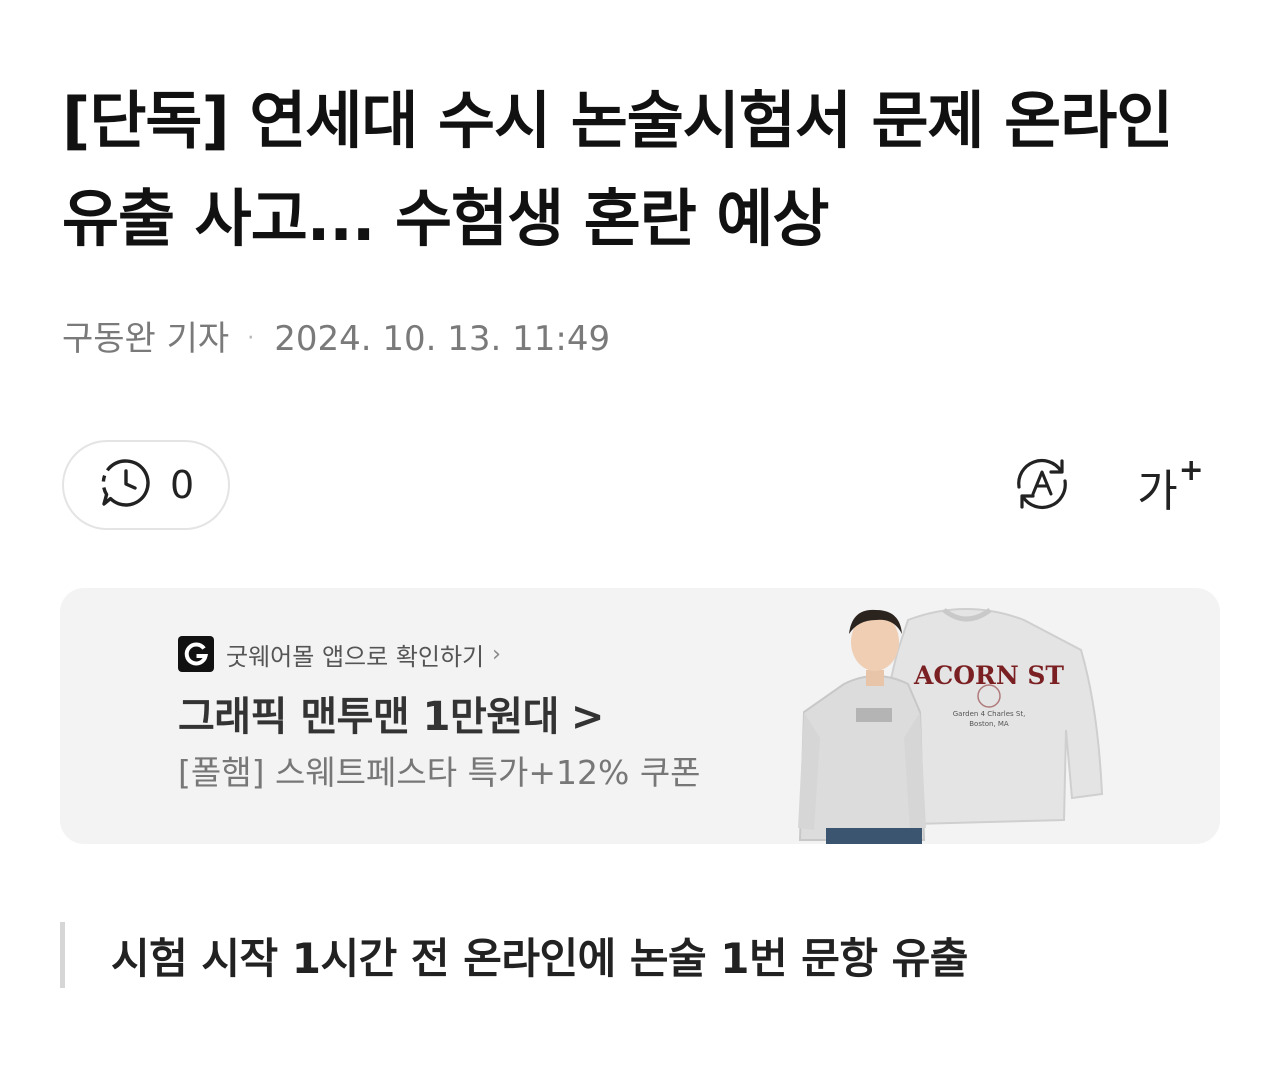 The height and width of the screenshot is (1067, 1280). I want to click on comment-button: 0, so click(146, 485).